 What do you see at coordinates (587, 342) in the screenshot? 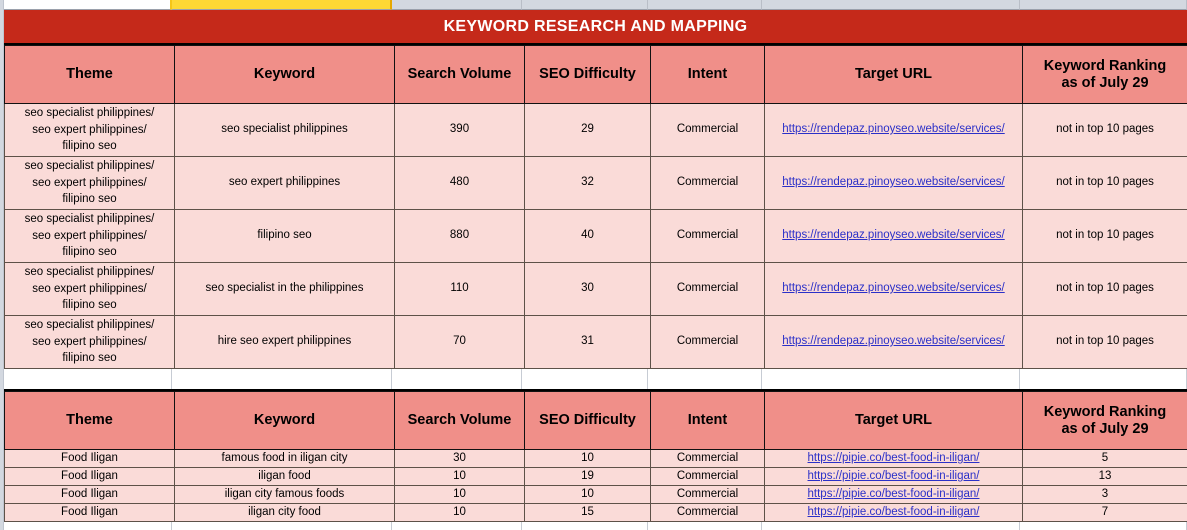
I see `cell-seo-difficulty: 31` at bounding box center [587, 342].